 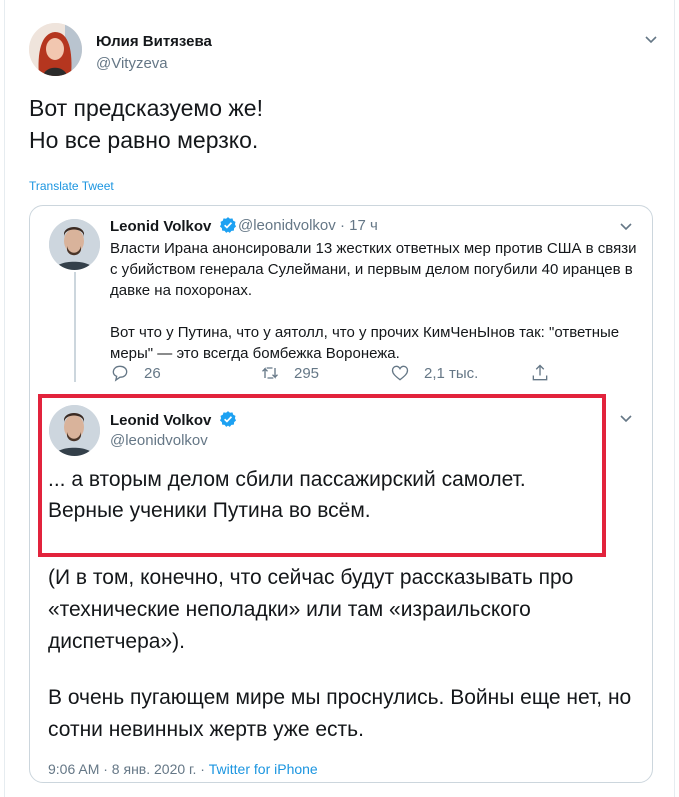 I want to click on quoted-author-name: Leonid Volkov, so click(x=173, y=225).